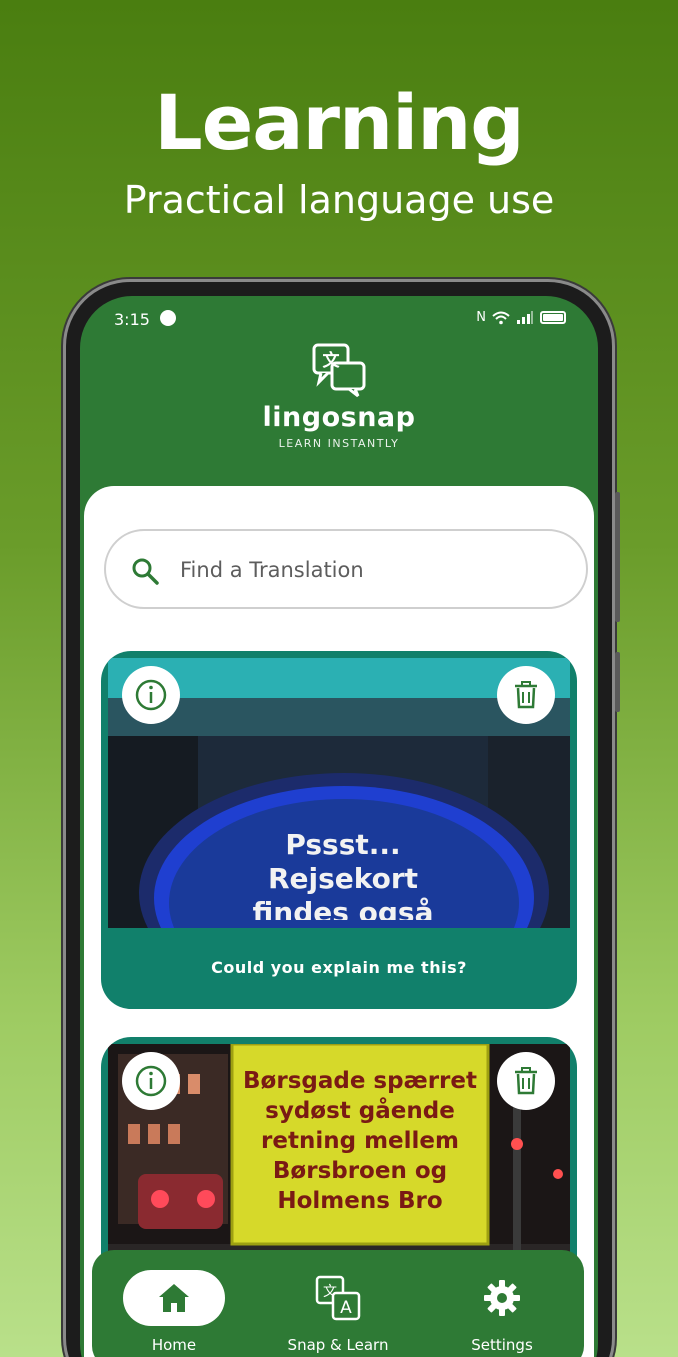 The image size is (678, 1357). Describe the element at coordinates (339, 317) in the screenshot. I see `status-bar: 3:15 N` at that location.